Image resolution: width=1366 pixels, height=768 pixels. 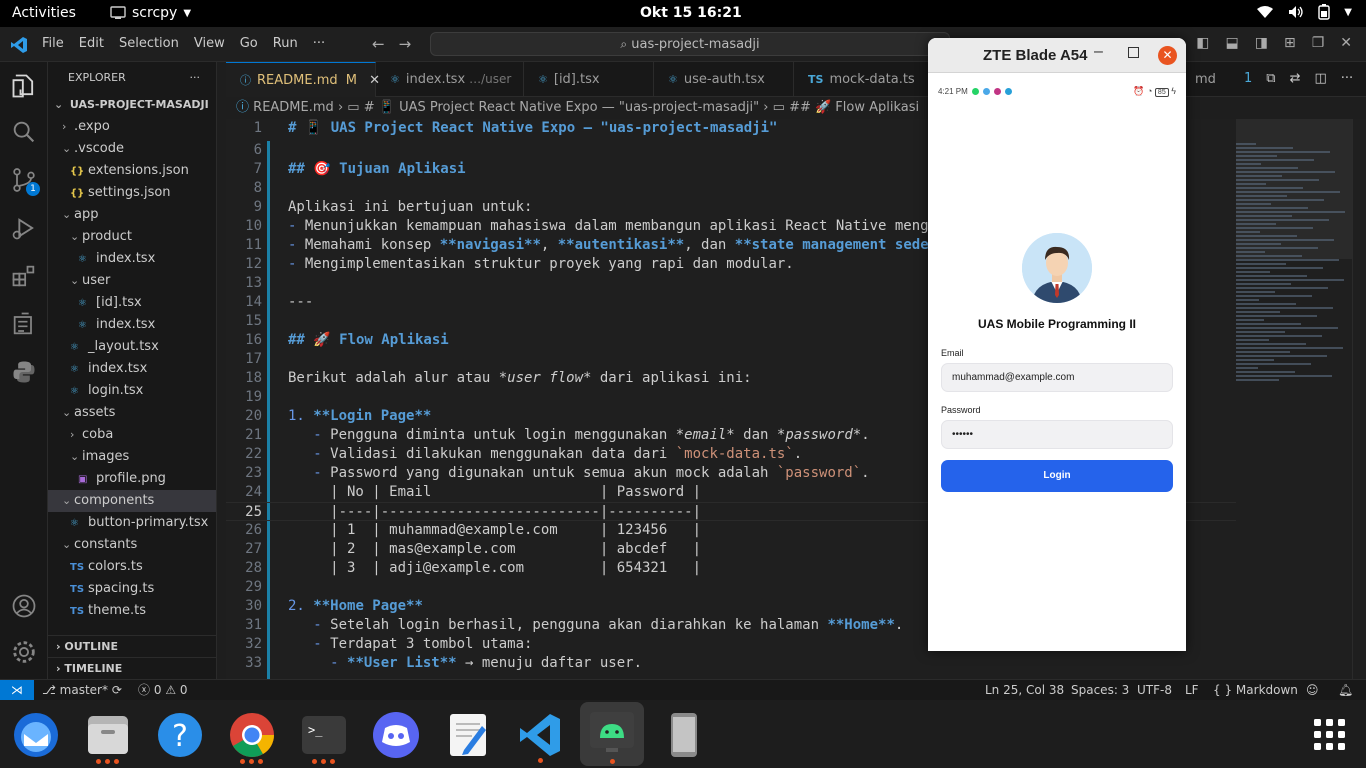 What do you see at coordinates (1290, 43) in the screenshot?
I see `customize-layout-icon: ⊞` at bounding box center [1290, 43].